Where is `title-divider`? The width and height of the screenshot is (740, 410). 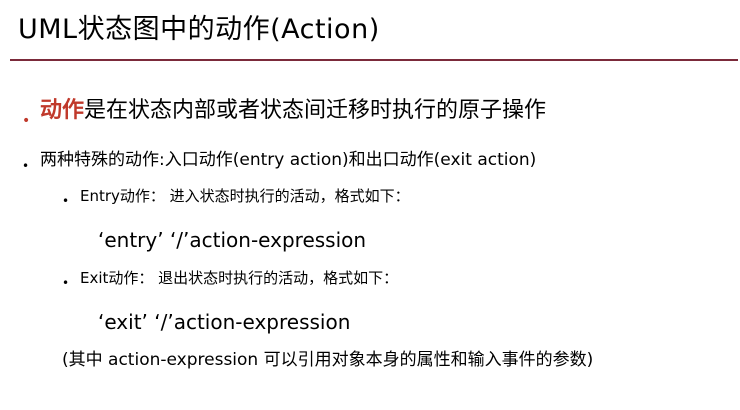 title-divider is located at coordinates (374, 60).